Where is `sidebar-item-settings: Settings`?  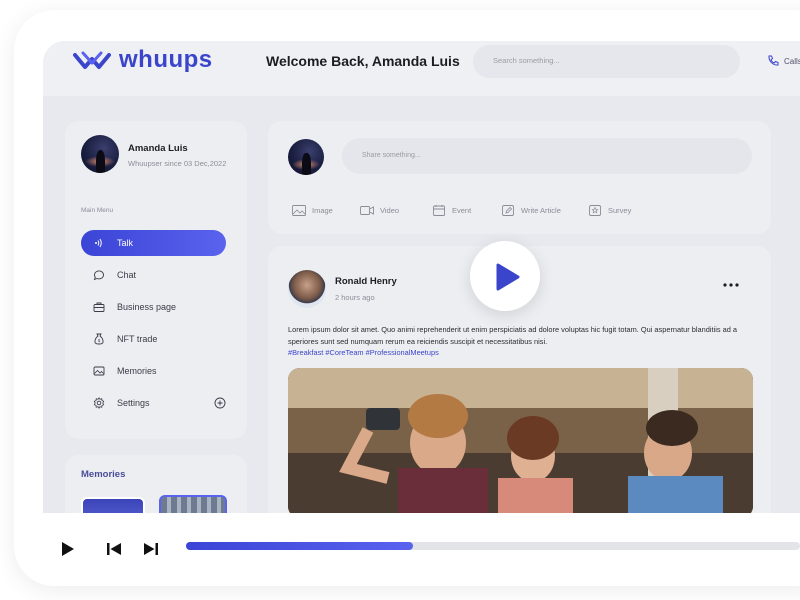
sidebar-item-settings: Settings is located at coordinates (153, 403).